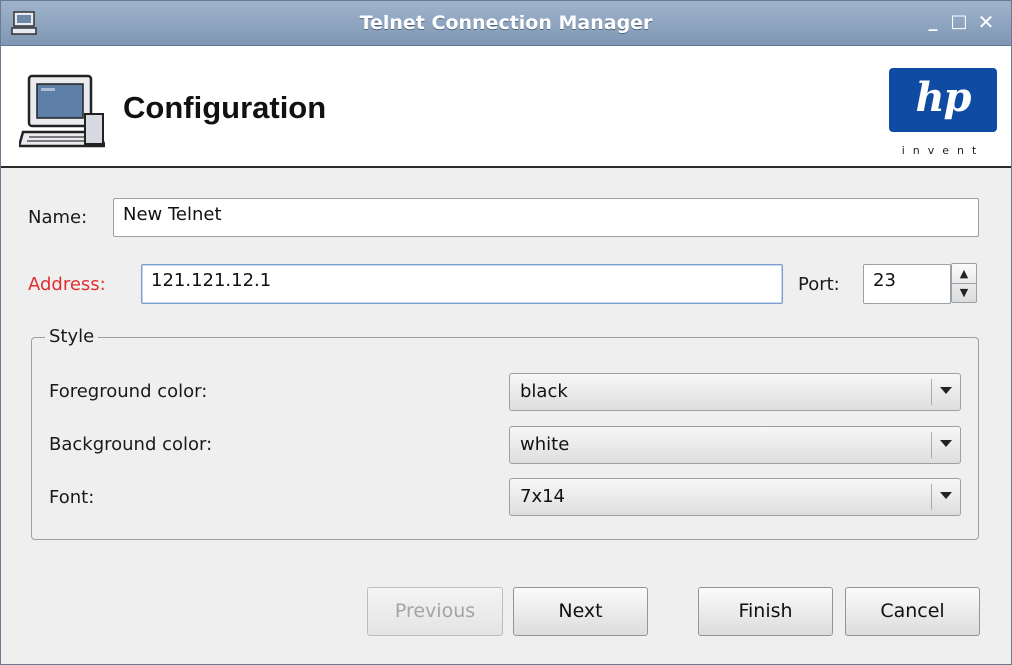 The image size is (1012, 665). Describe the element at coordinates (943, 100) in the screenshot. I see `hp-logo-mark: hp` at that location.